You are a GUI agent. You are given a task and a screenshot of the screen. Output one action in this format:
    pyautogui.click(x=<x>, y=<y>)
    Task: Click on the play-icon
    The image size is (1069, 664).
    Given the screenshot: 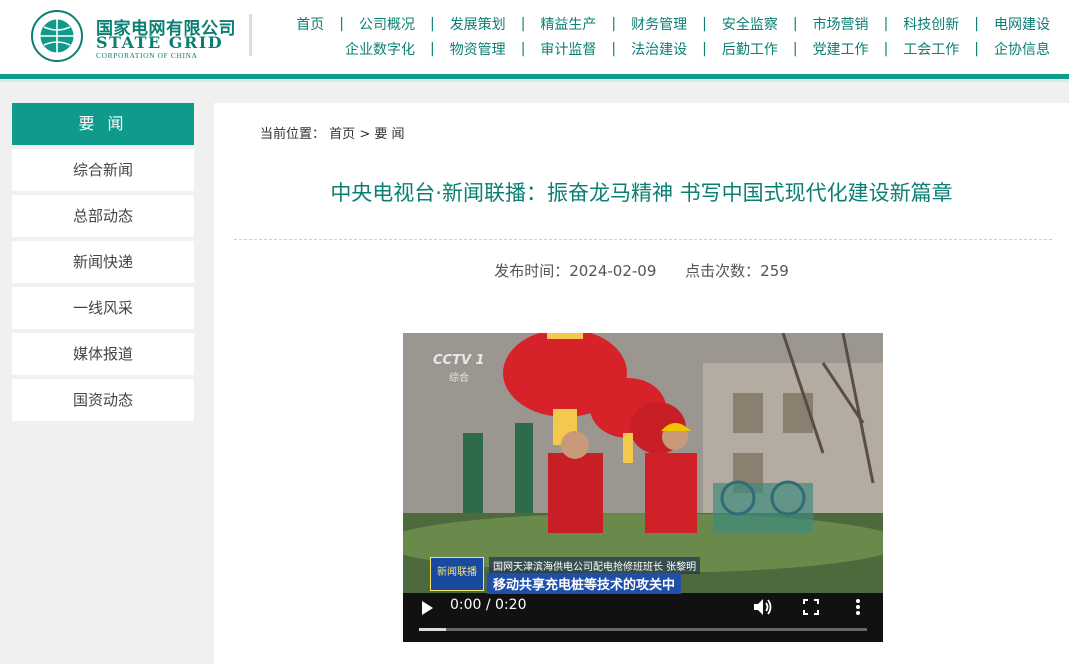 What is the action you would take?
    pyautogui.click(x=427, y=608)
    